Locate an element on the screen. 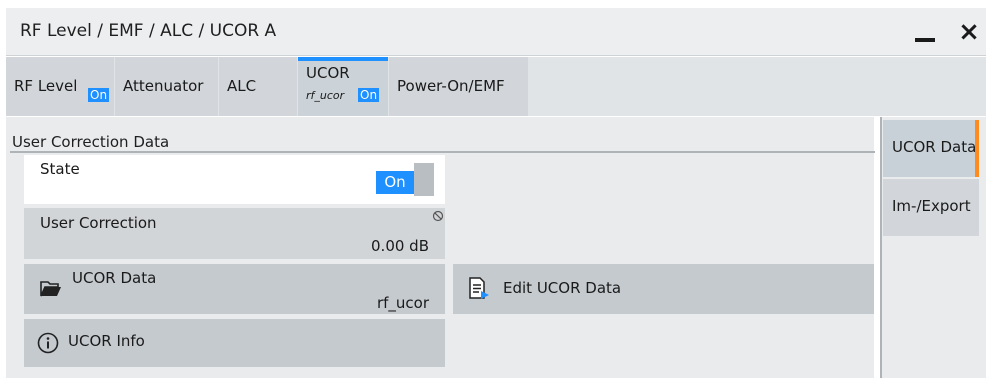 The width and height of the screenshot is (992, 378). disabled-icon is located at coordinates (438, 216).